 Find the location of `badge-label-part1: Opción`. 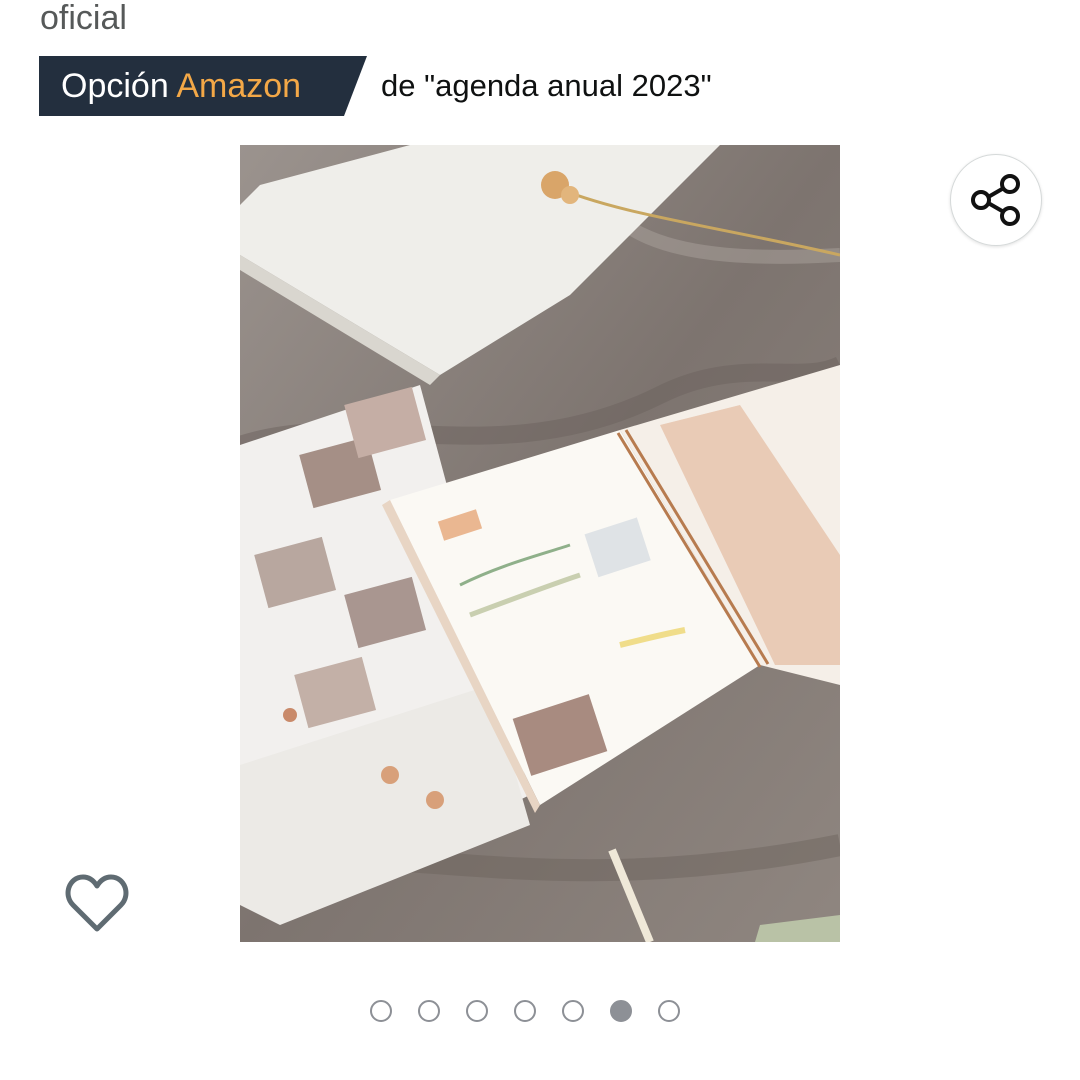

badge-label-part1: Opción is located at coordinates (115, 85).